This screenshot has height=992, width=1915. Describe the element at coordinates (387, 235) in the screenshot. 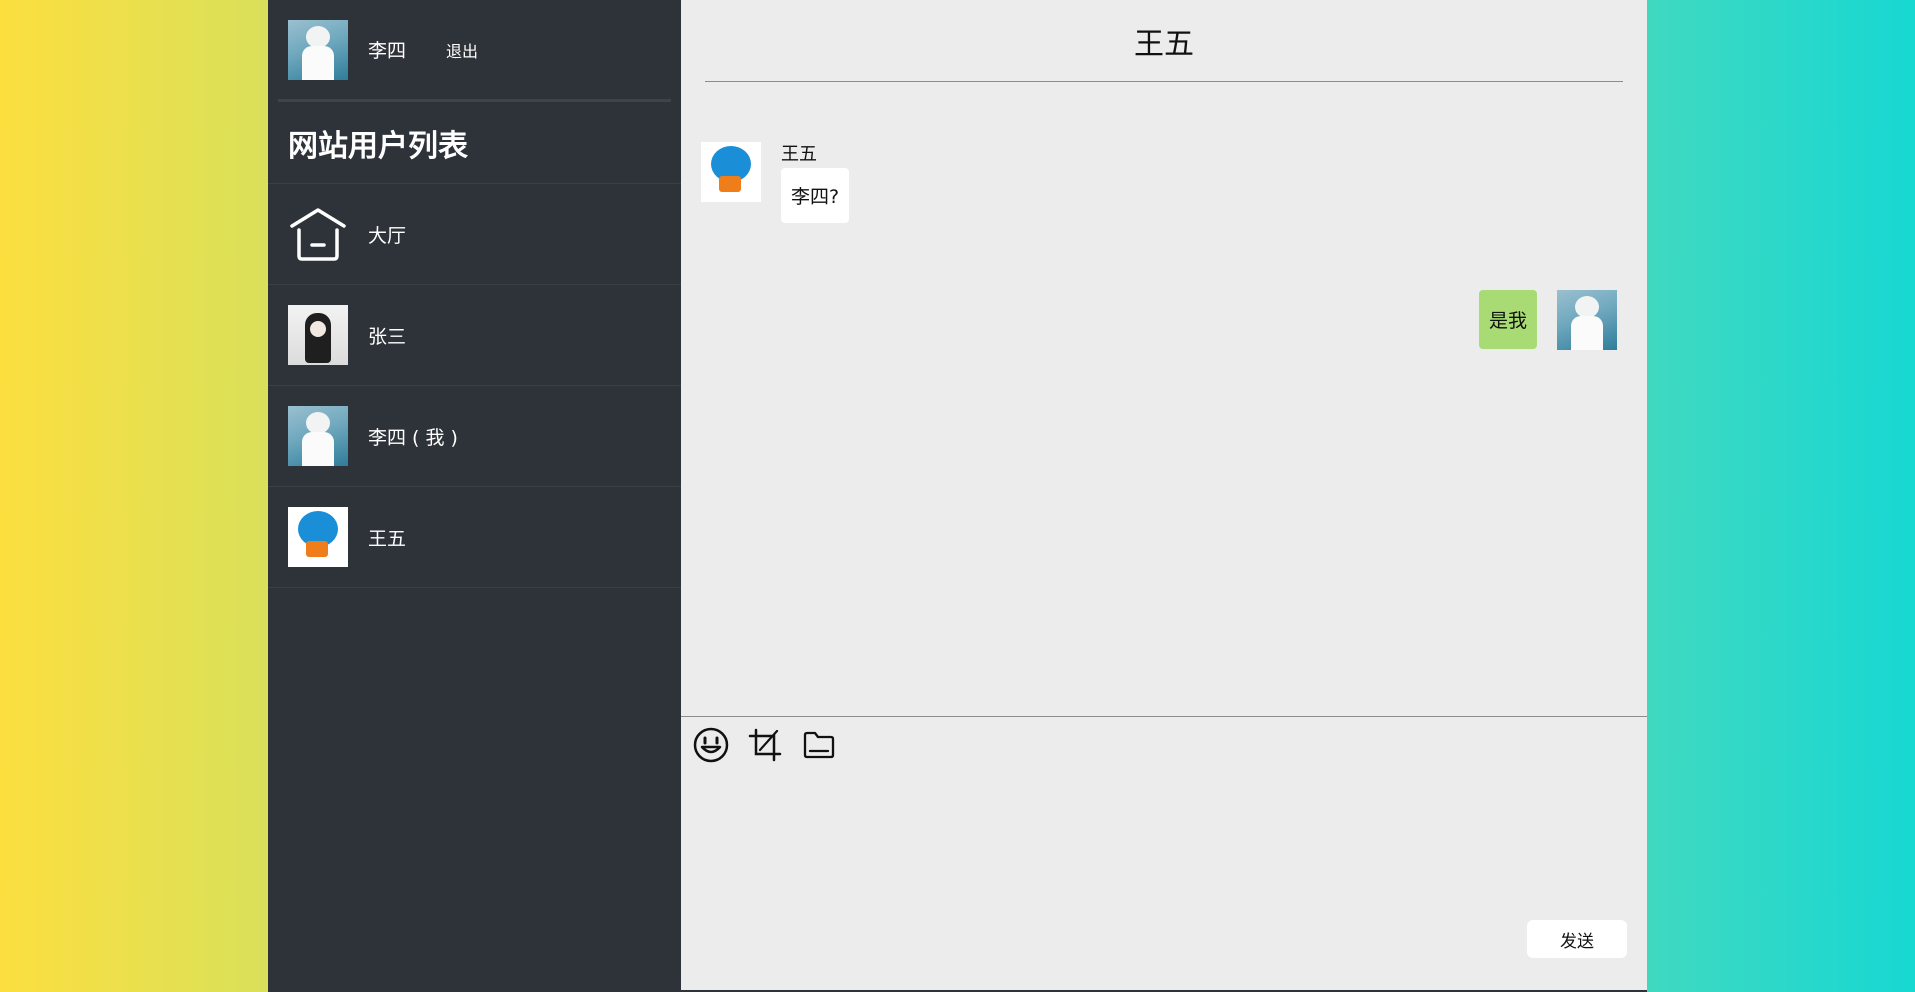

I see `sidebar-item-label: 大厅` at that location.